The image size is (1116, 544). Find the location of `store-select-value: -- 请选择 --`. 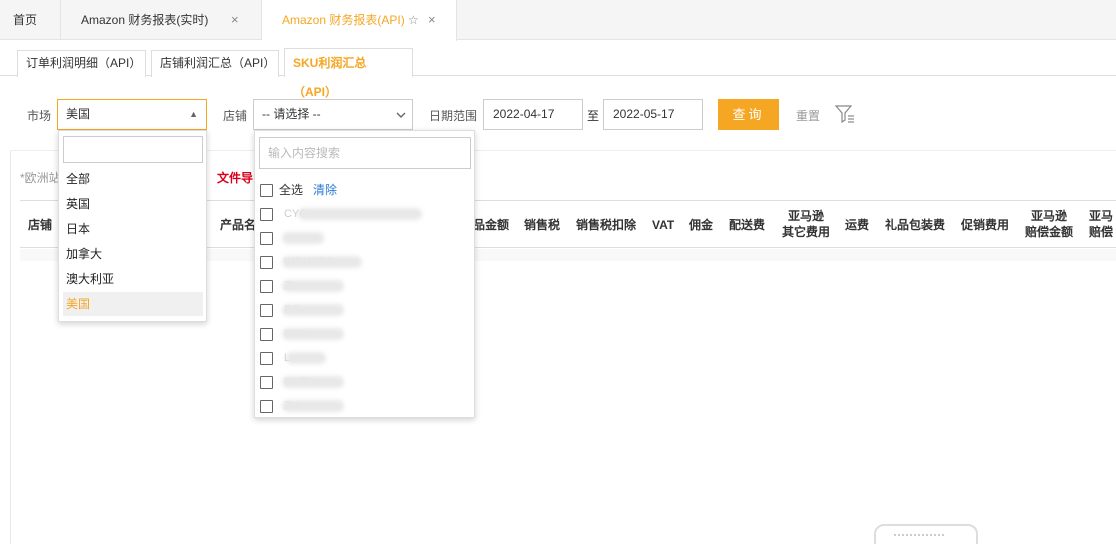

store-select-value: -- 请选择 -- is located at coordinates (291, 114).